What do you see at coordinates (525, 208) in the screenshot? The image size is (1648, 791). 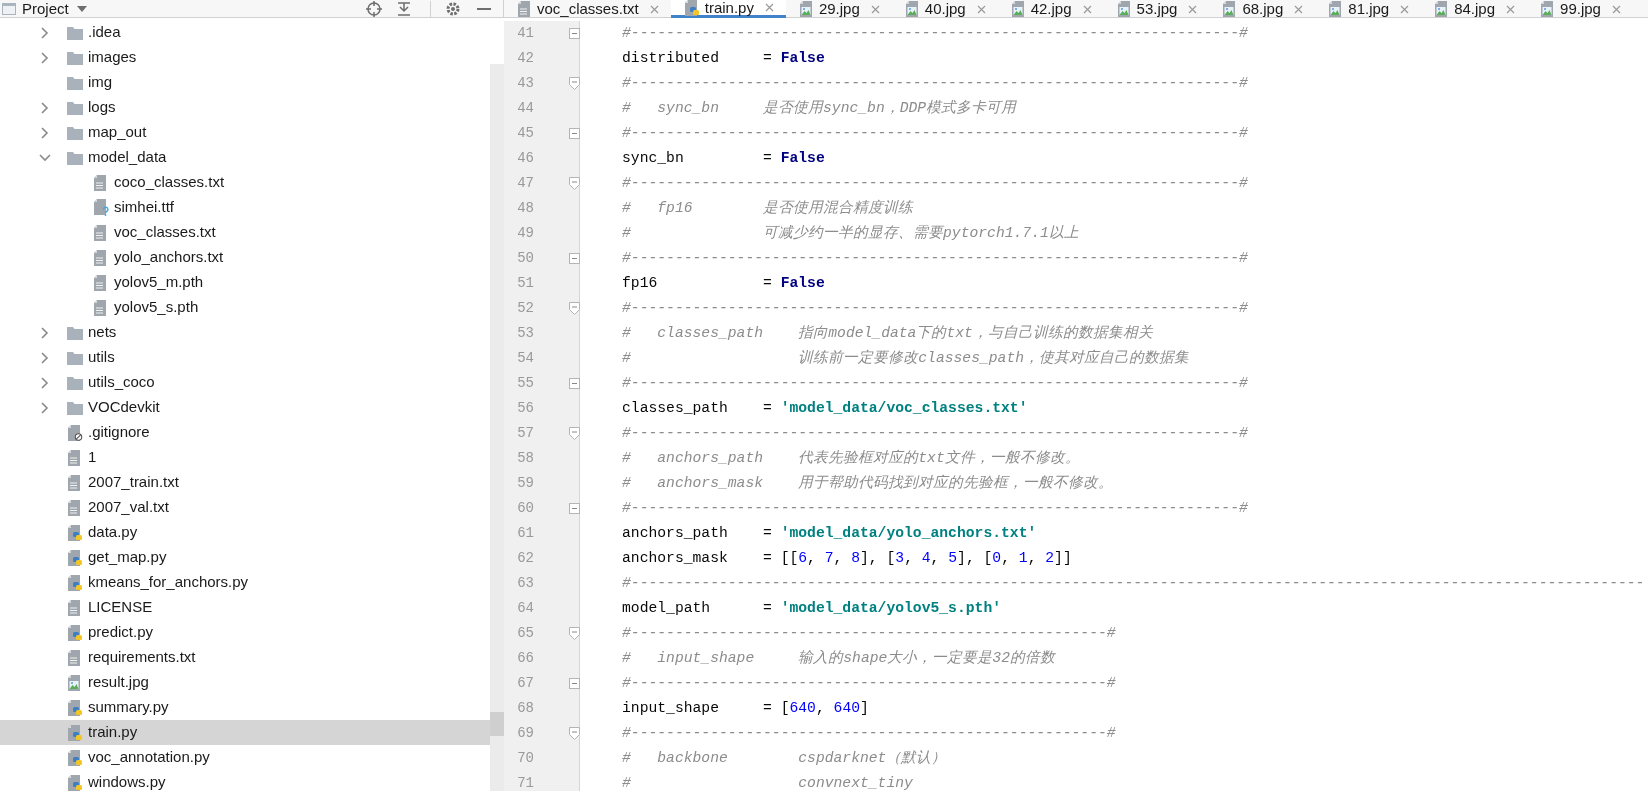 I see `line-number: 48` at bounding box center [525, 208].